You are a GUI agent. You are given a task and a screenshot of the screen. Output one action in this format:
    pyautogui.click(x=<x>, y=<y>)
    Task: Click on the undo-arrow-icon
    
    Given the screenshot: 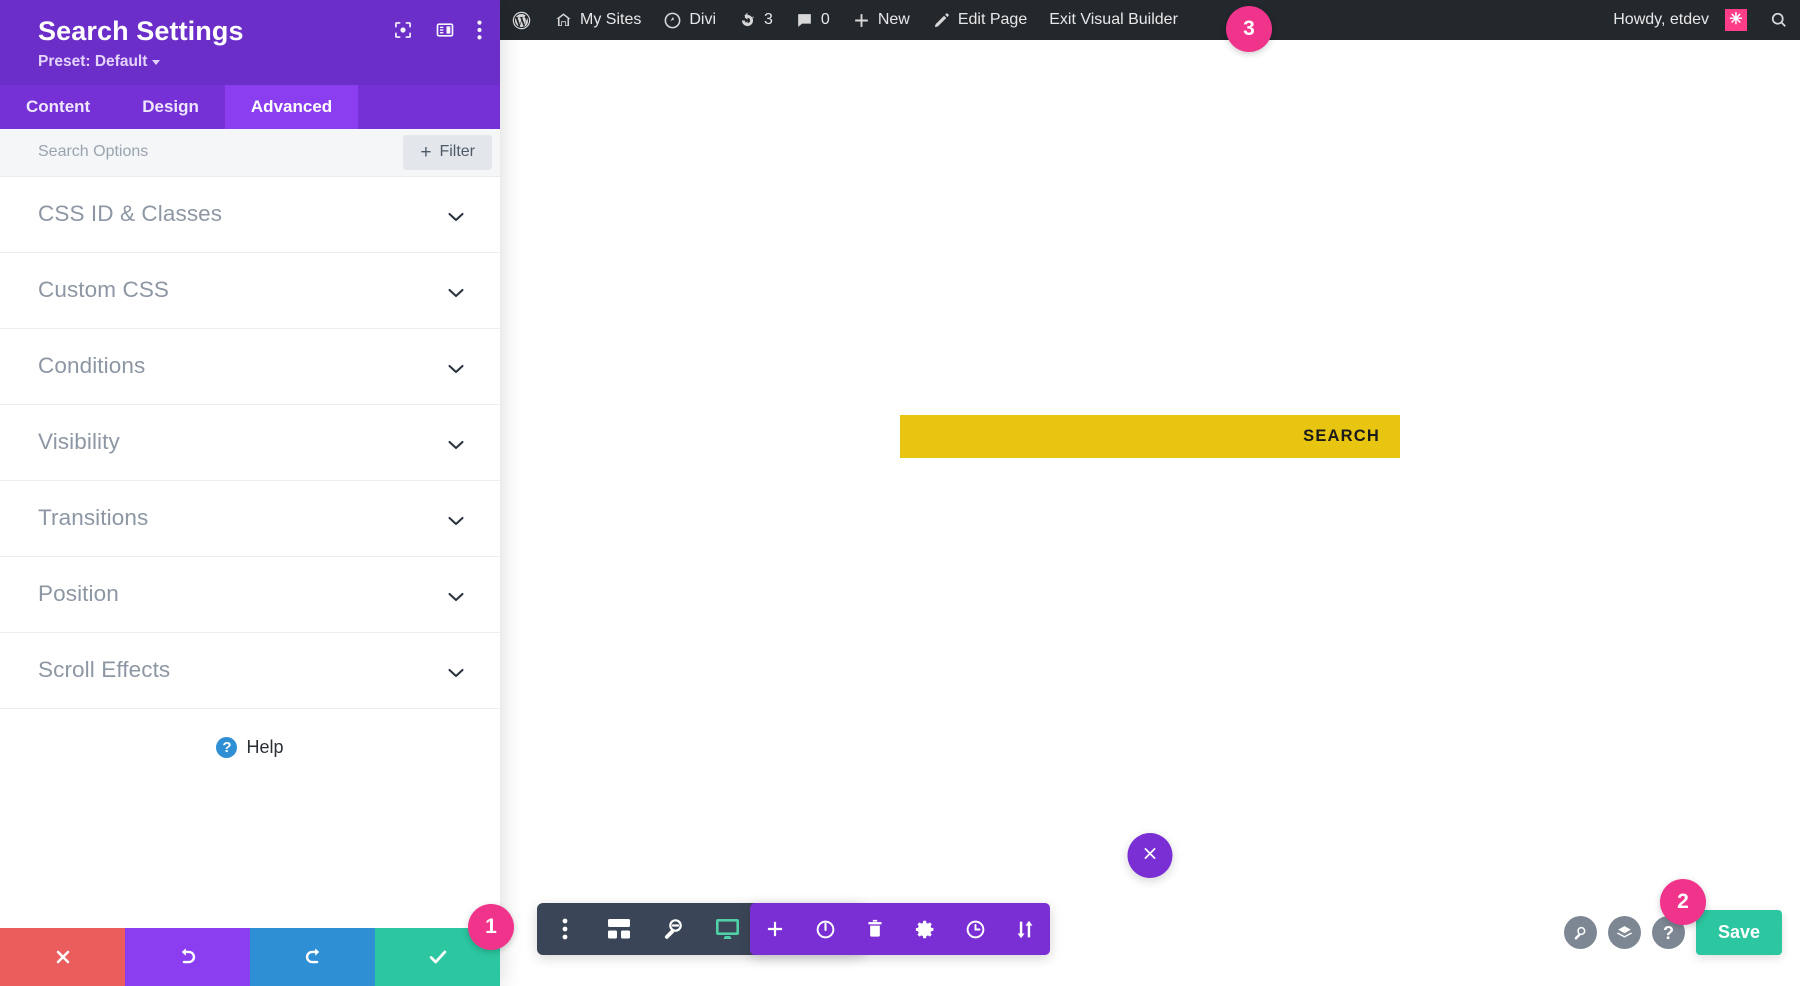 What is the action you would take?
    pyautogui.click(x=188, y=957)
    